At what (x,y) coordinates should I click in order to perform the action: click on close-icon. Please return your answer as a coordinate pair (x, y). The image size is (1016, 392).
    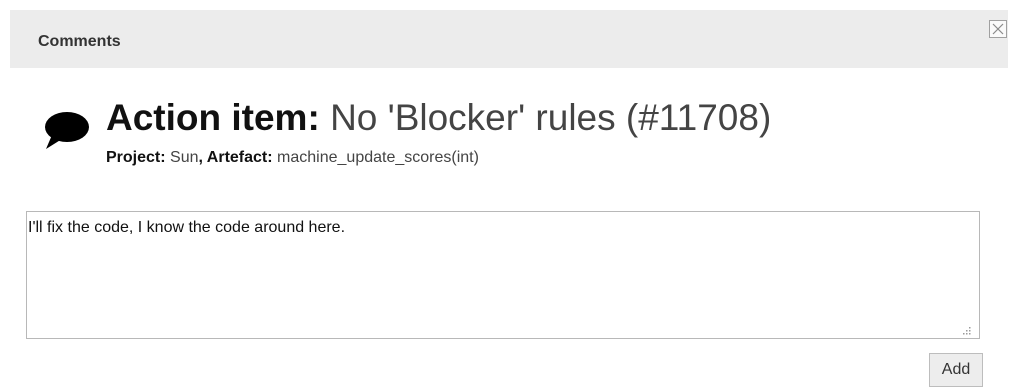
    Looking at the image, I should click on (998, 29).